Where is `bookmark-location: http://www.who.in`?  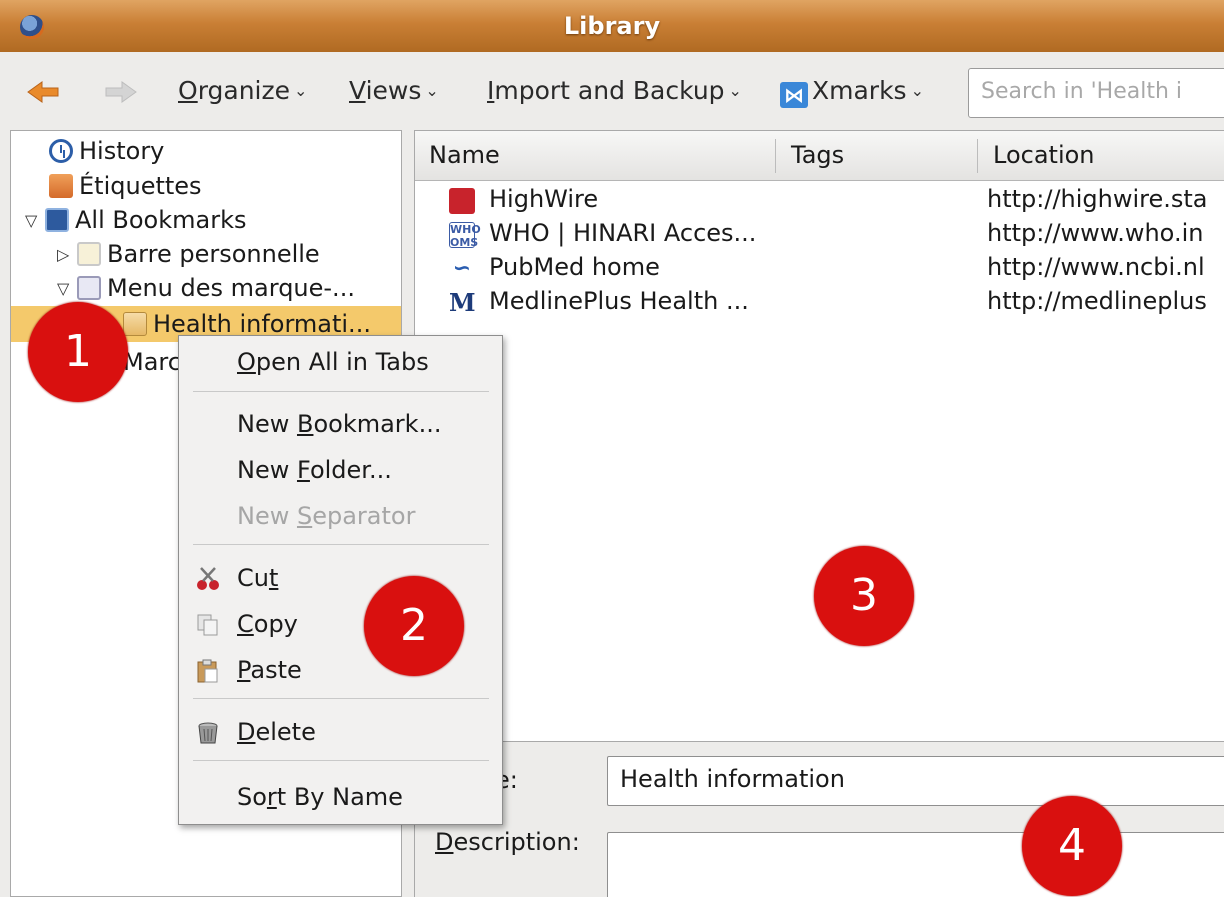
bookmark-location: http://www.who.in is located at coordinates (1095, 233).